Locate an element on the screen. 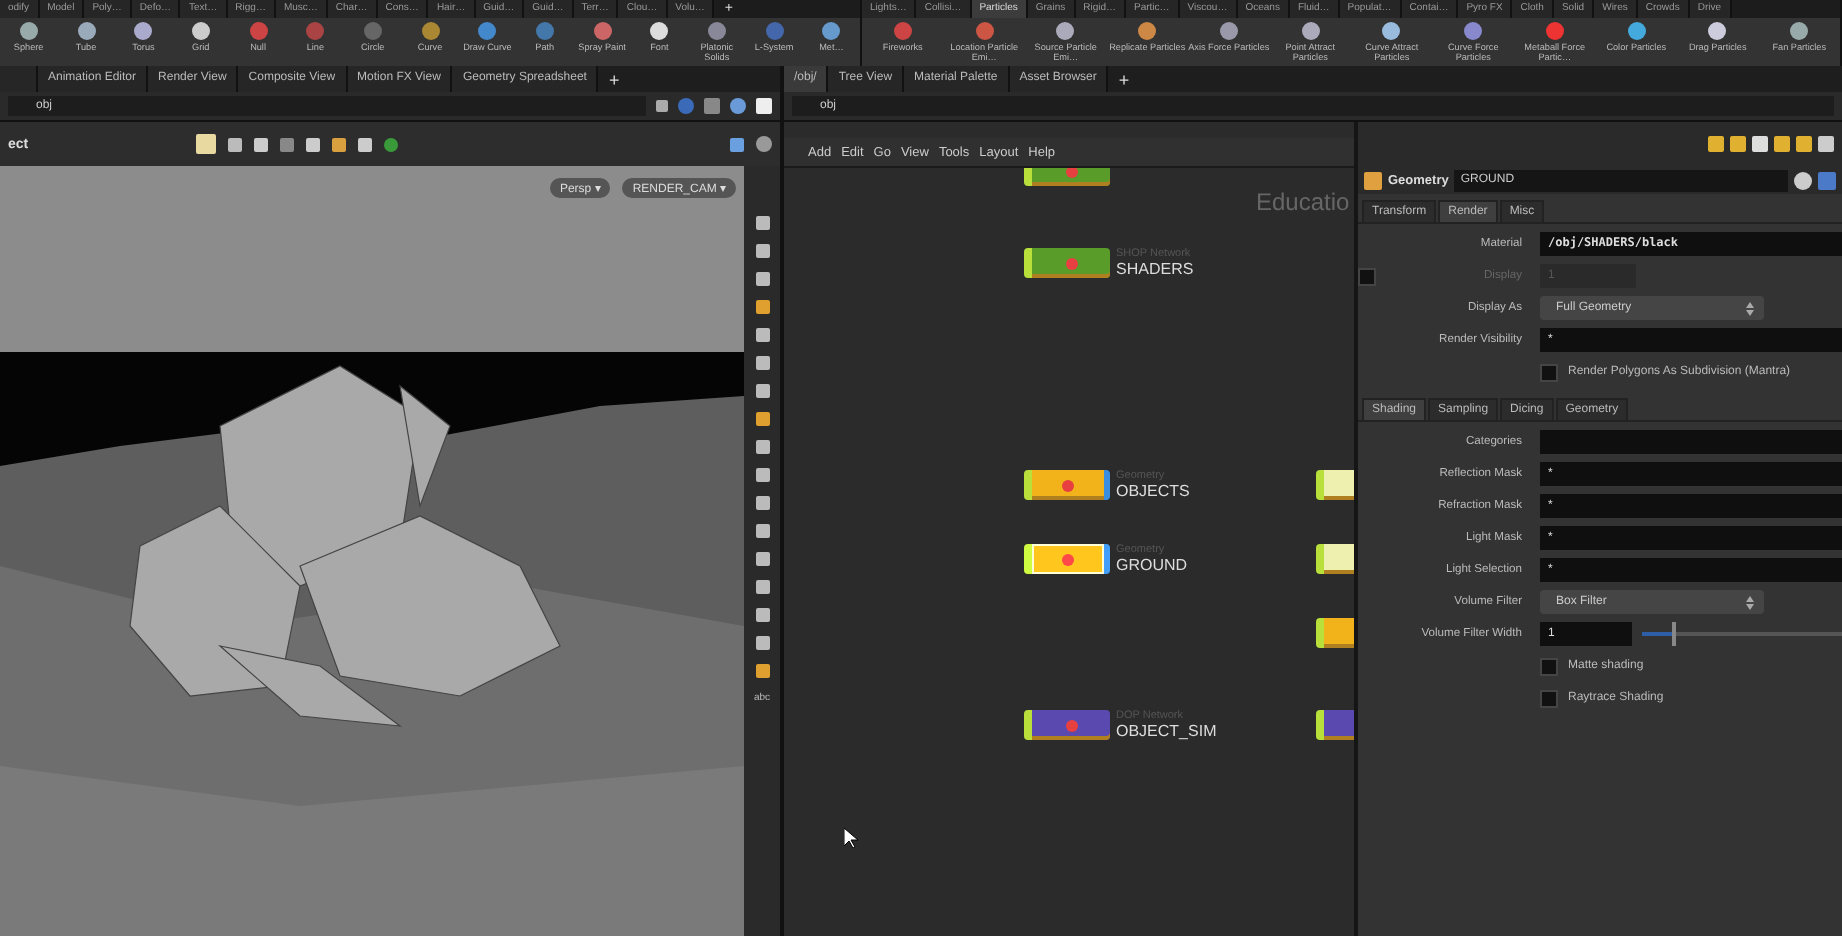 Image resolution: width=1842 pixels, height=936 pixels. node-name: OBJECT_SIM is located at coordinates (1166, 731).